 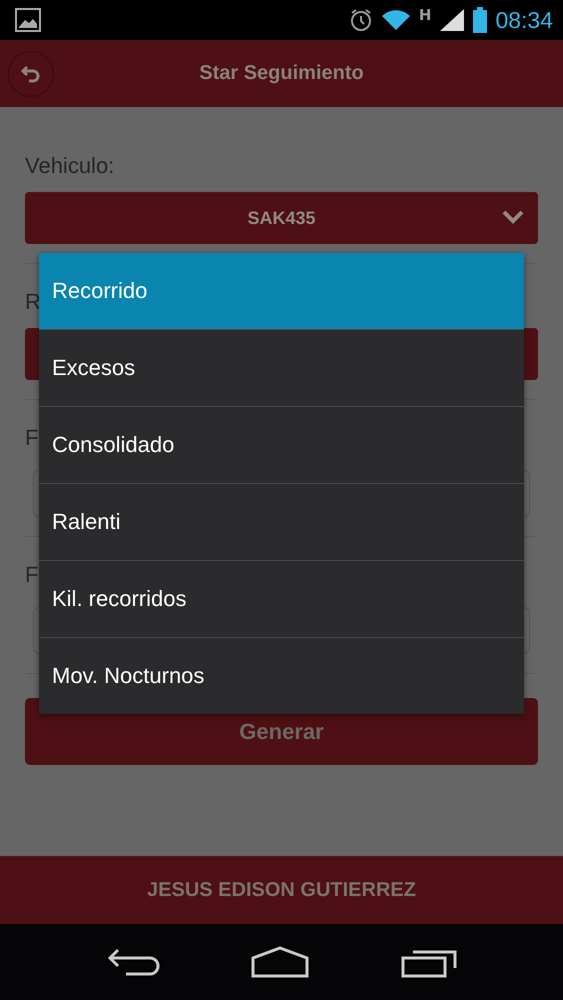 I want to click on home-nav-button, so click(x=280, y=962).